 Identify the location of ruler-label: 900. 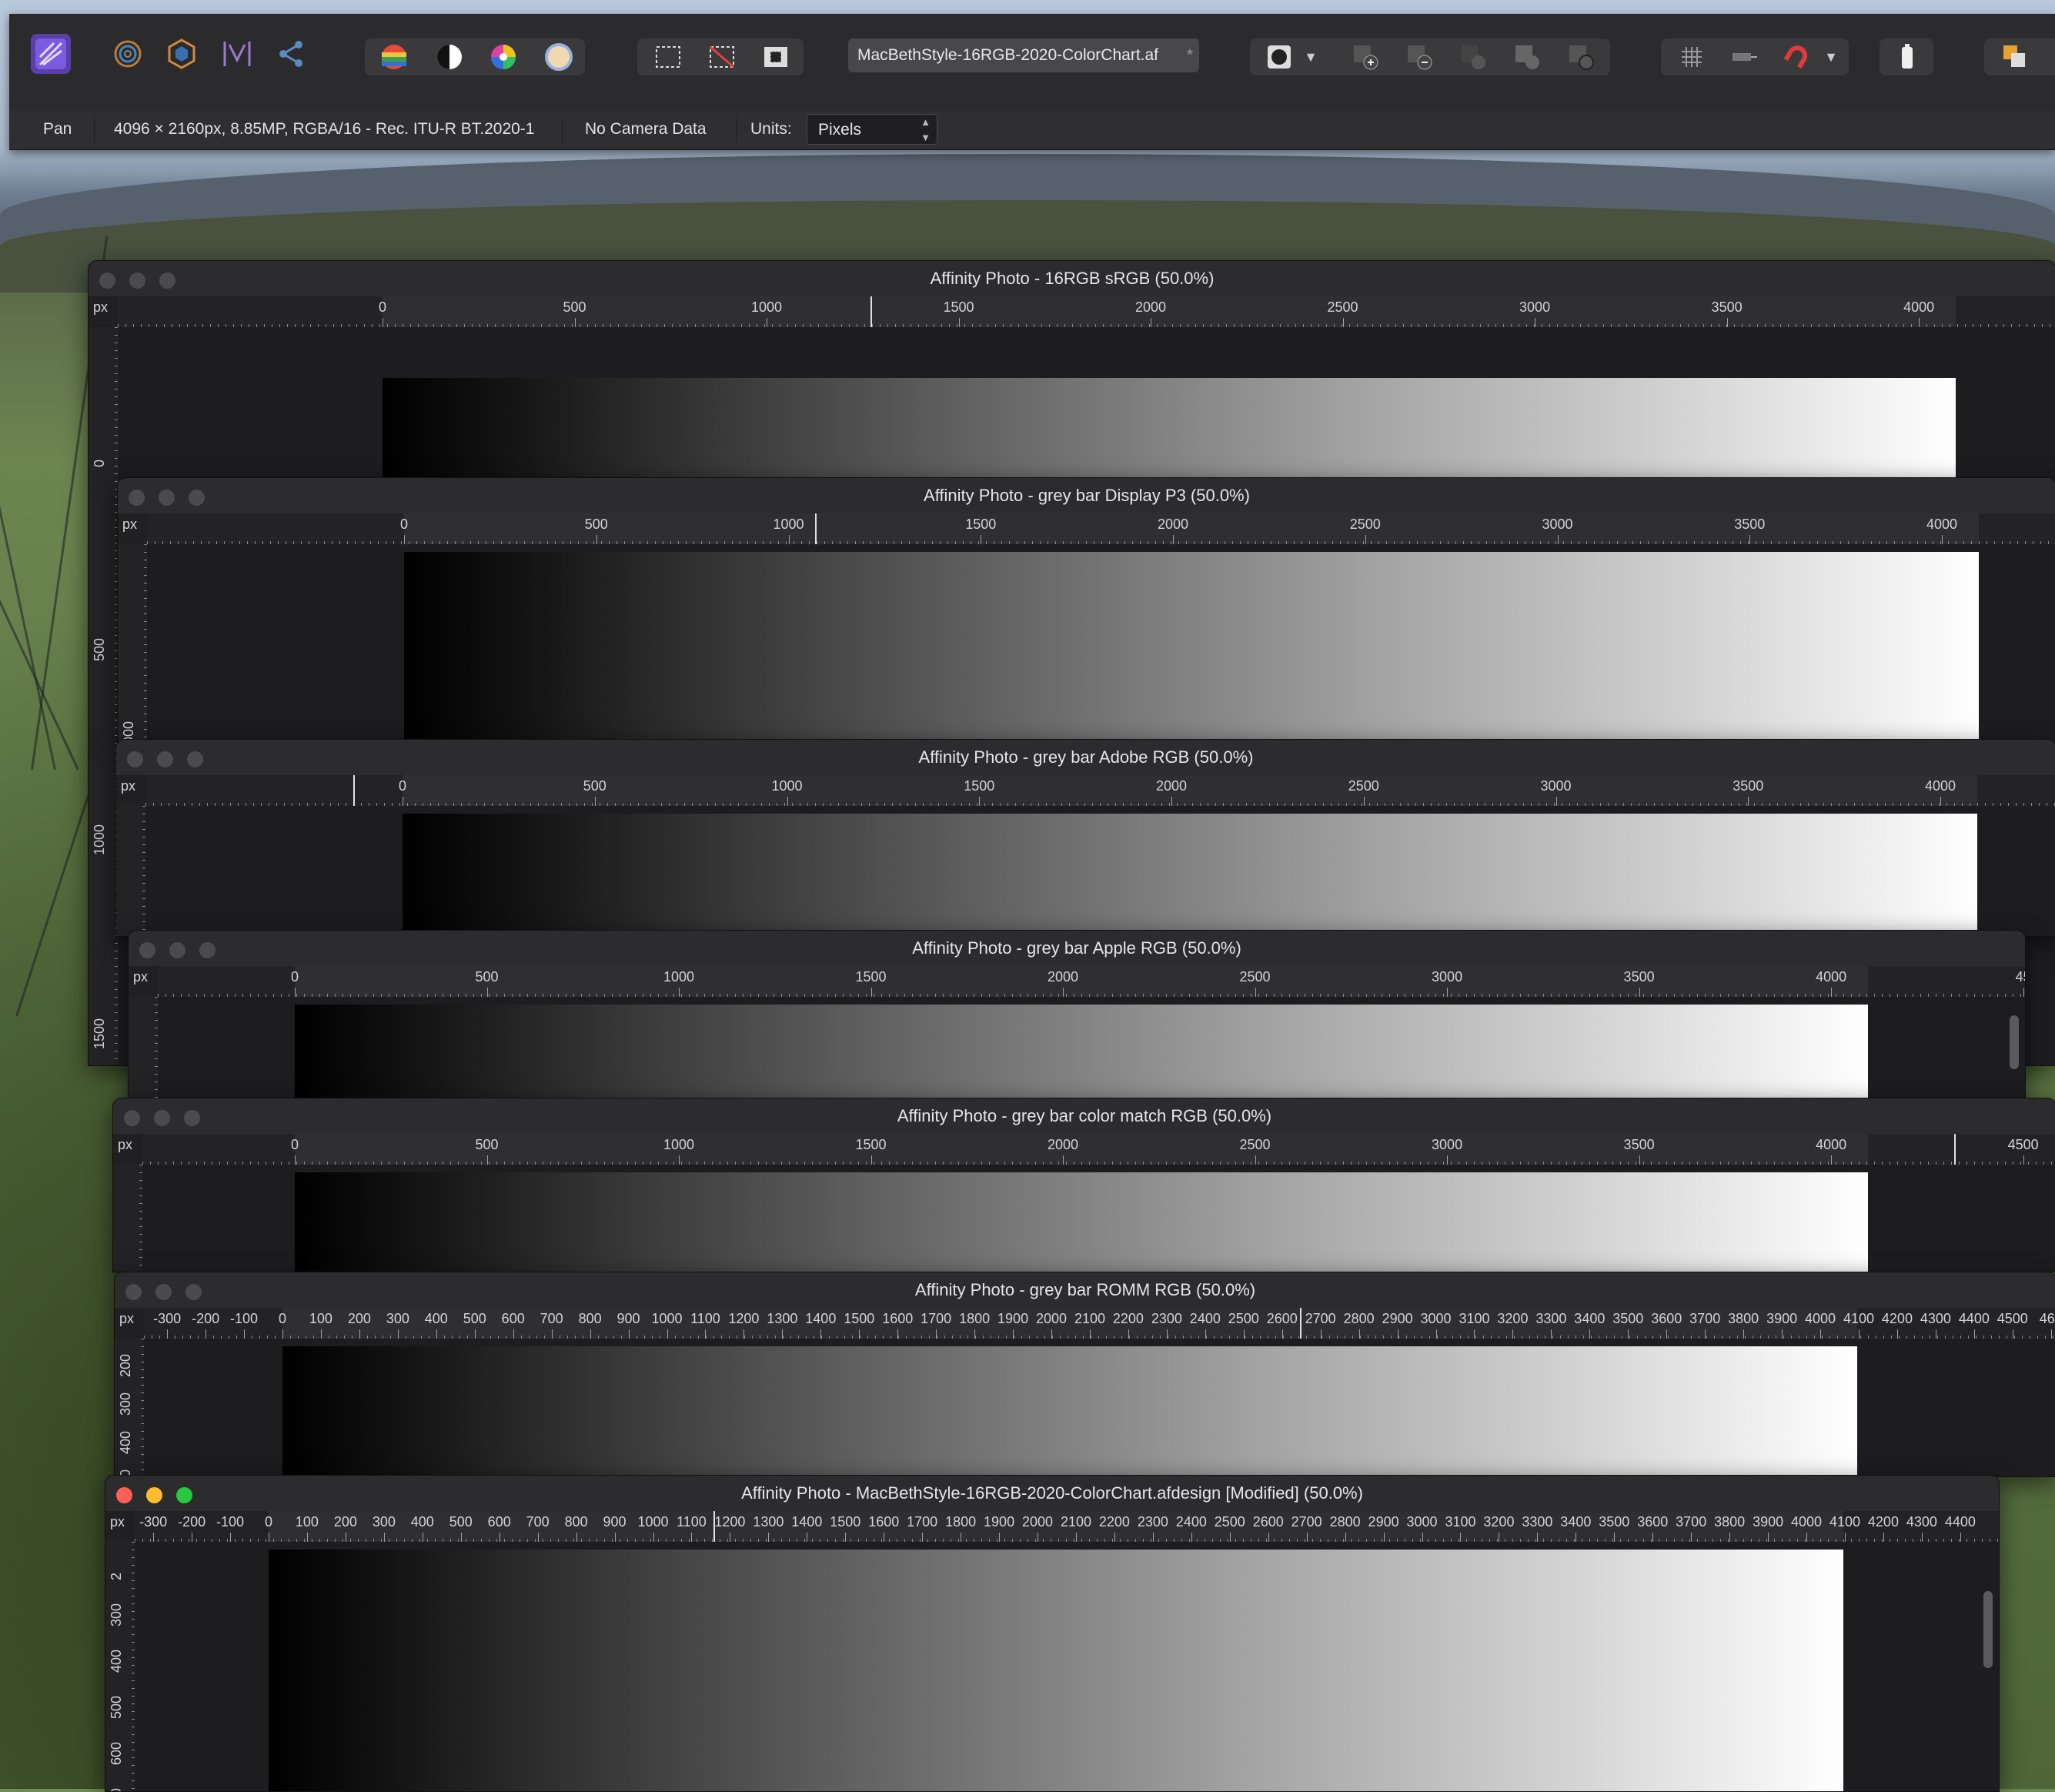
(628, 1318).